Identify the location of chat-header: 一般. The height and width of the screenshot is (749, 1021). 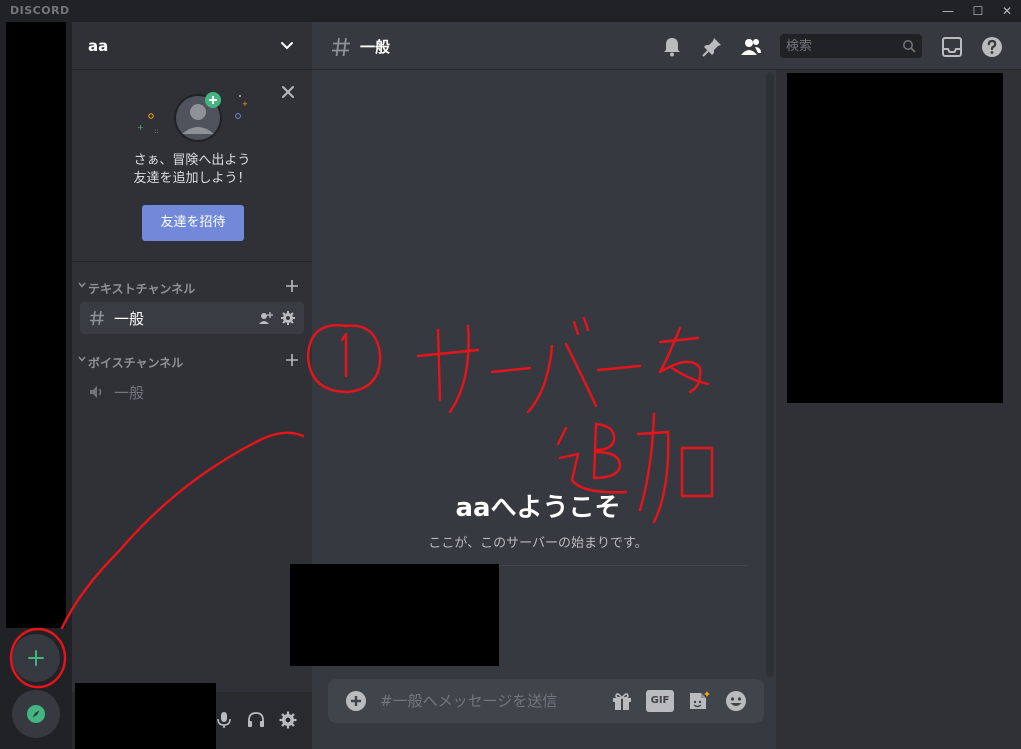
(666, 46).